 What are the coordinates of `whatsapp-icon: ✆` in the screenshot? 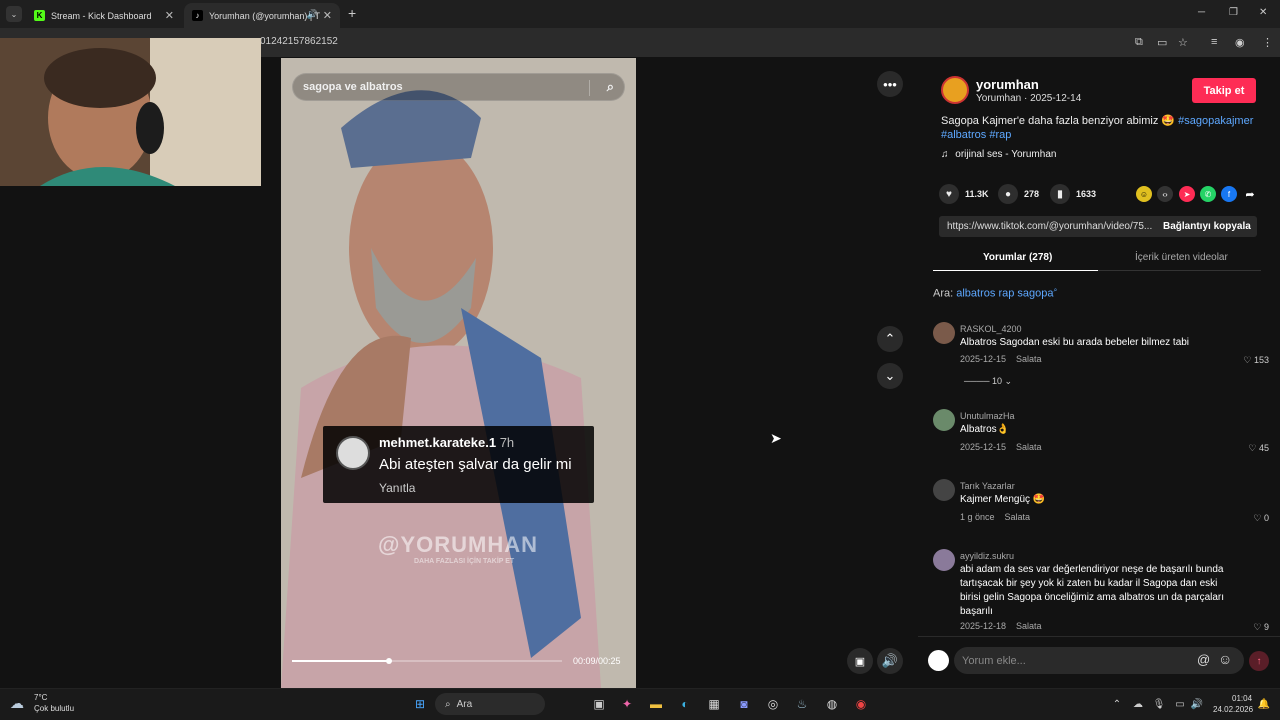 It's located at (1208, 194).